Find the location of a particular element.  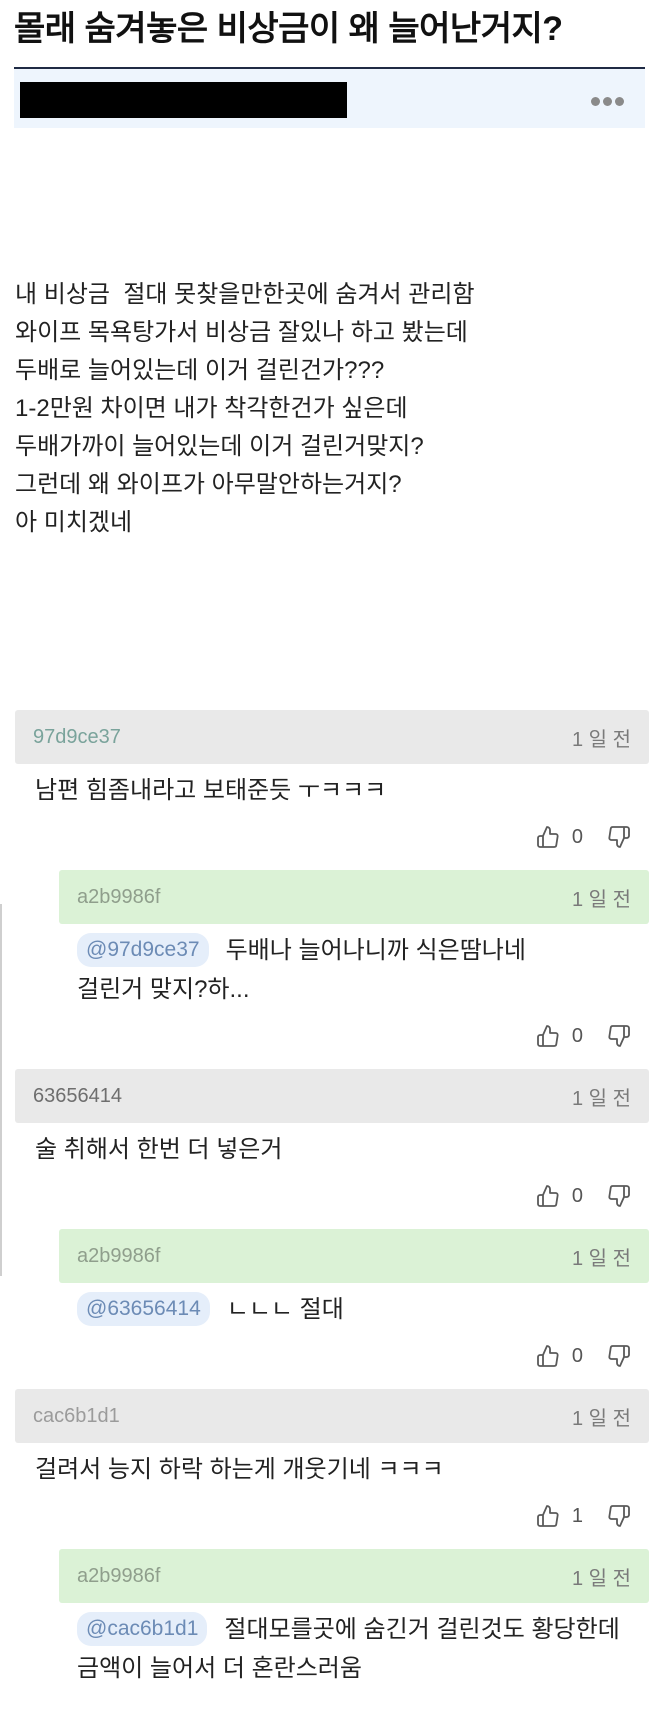

comment-header: cac6b1d1 1 일 전 is located at coordinates (332, 1416).